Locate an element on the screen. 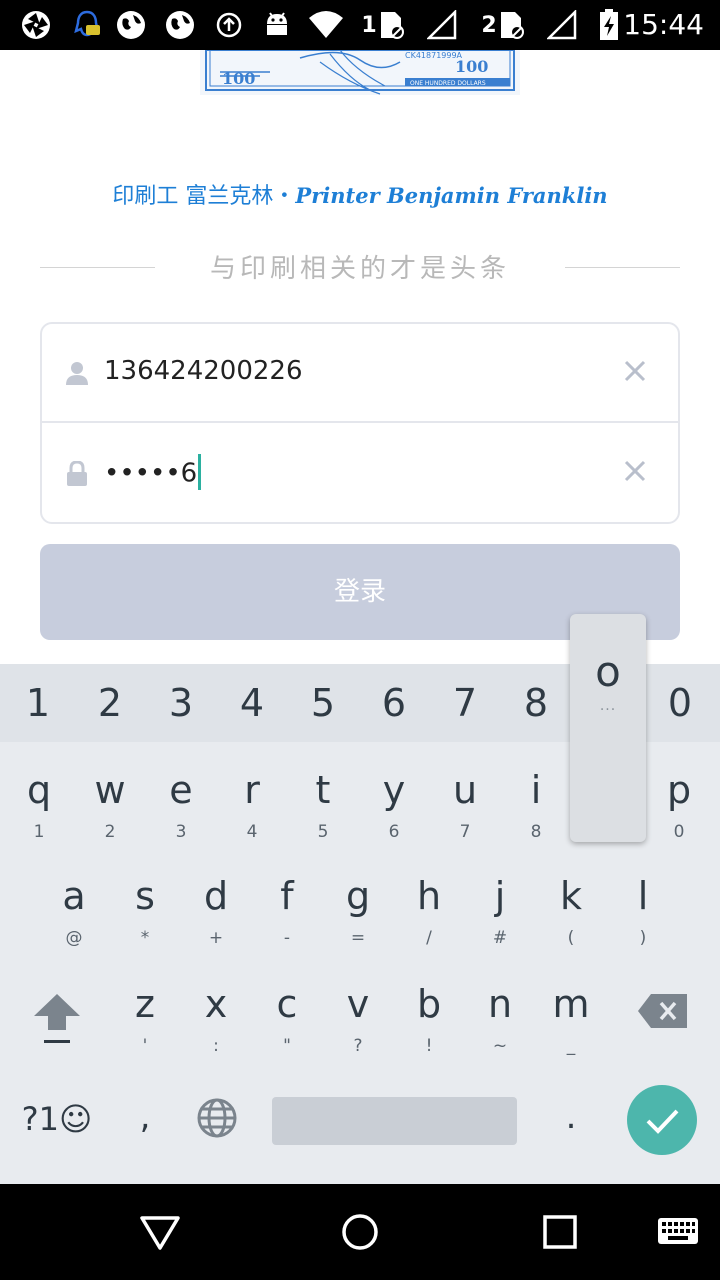  key-f: f- is located at coordinates (287, 911).